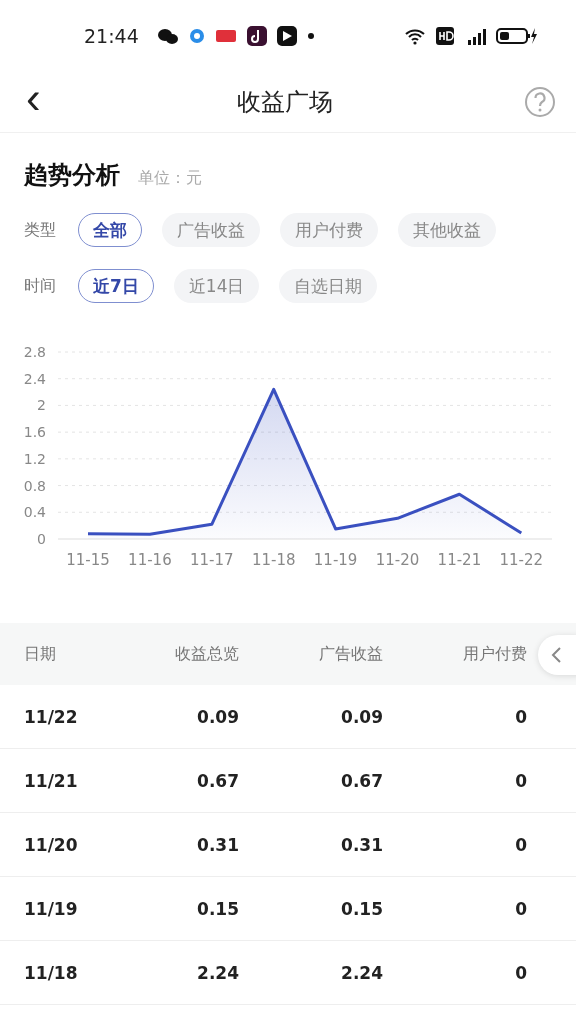 The height and width of the screenshot is (1024, 576). I want to click on table-cell-text: 11/21, so click(51, 780).